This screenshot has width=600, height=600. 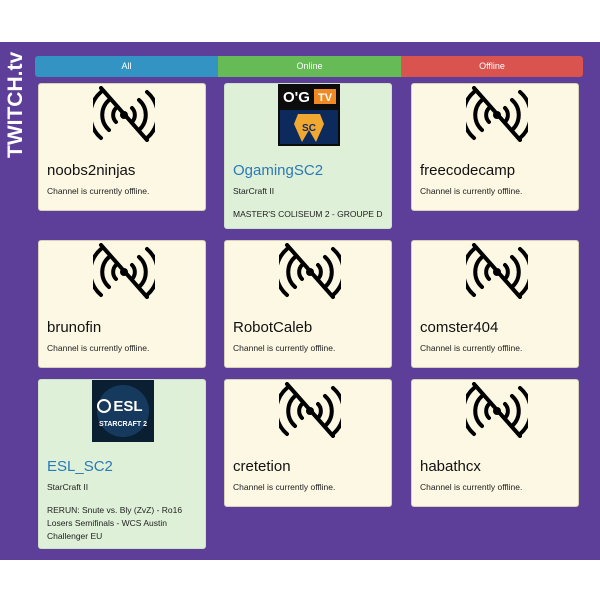 What do you see at coordinates (122, 304) in the screenshot?
I see `channel-card-brunofin: brunofin Channel is currently offline.` at bounding box center [122, 304].